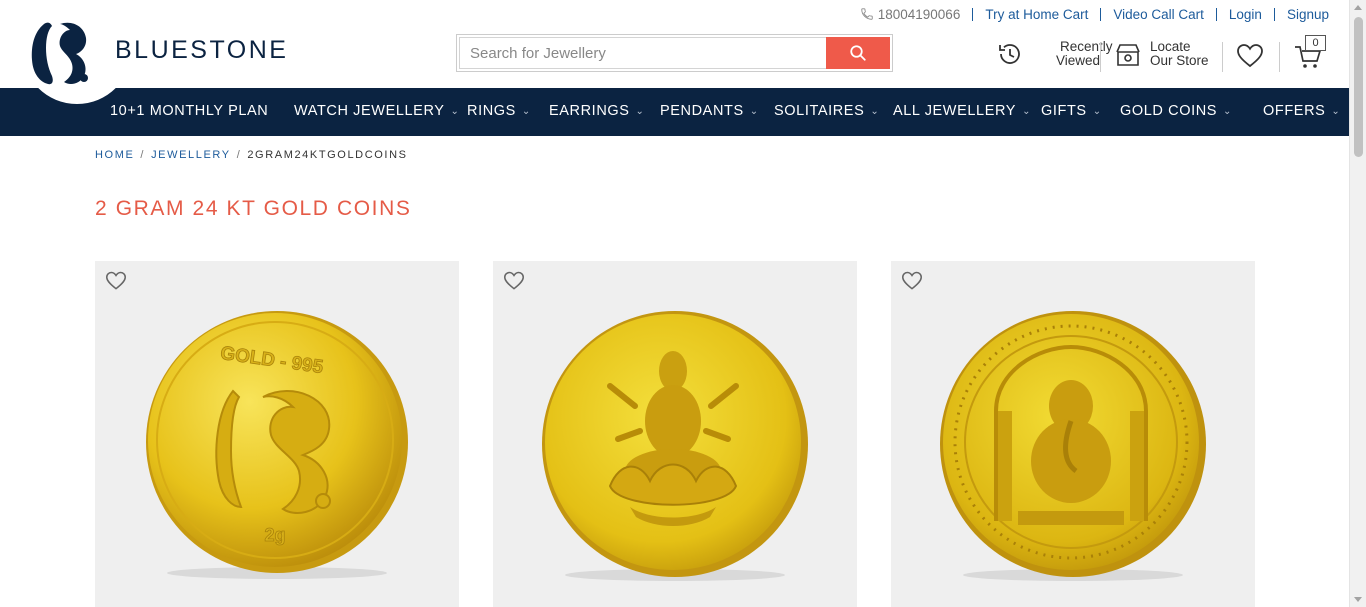 This screenshot has height=607, width=1366. Describe the element at coordinates (1064, 111) in the screenshot. I see `nav-item-label: GIFTS` at that location.